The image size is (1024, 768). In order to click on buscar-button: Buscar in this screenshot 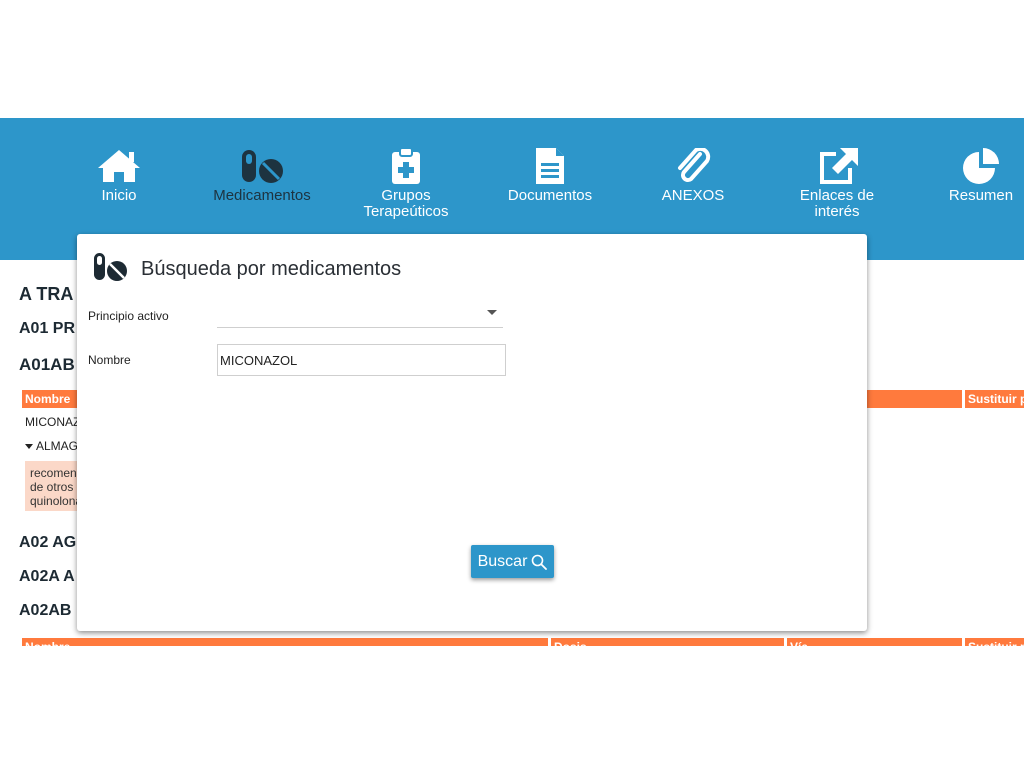, I will do `click(512, 561)`.